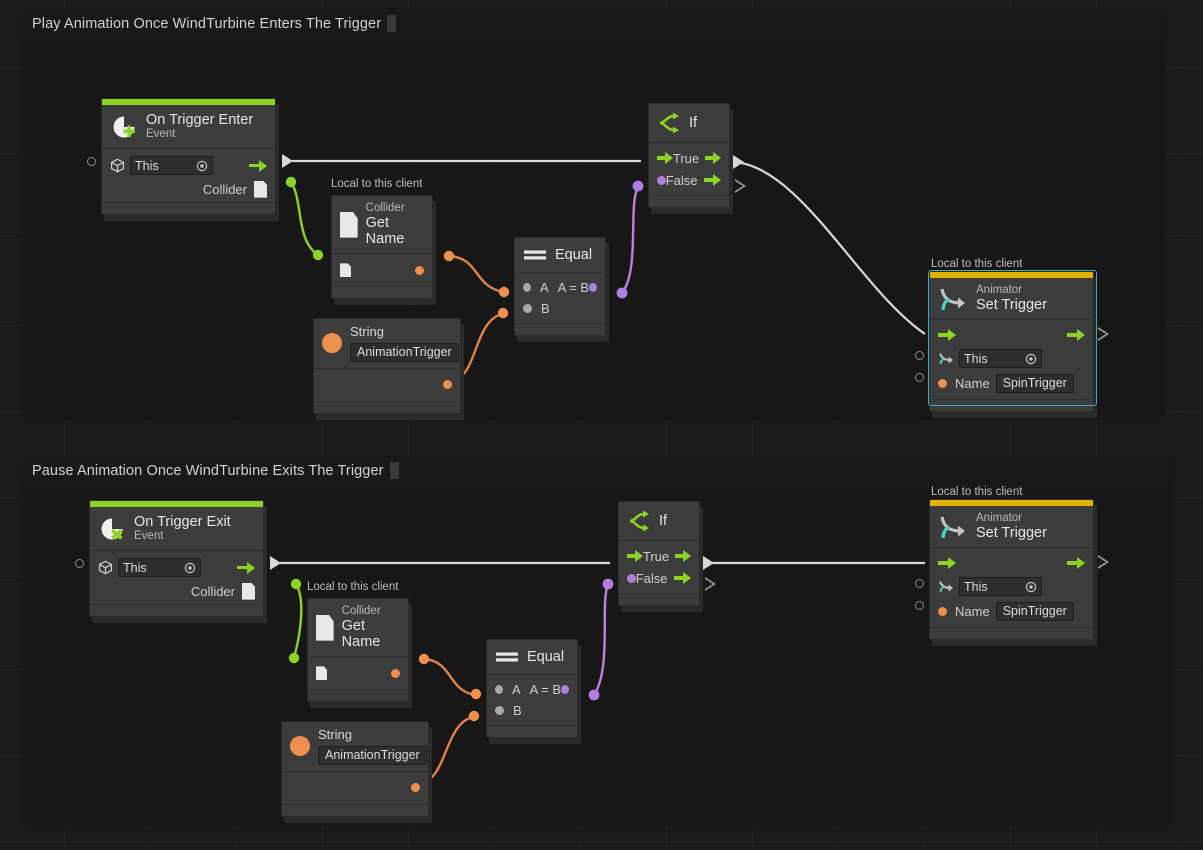 The image size is (1203, 850). I want to click on node-string-1: String AnimationTrigger, so click(388, 369).